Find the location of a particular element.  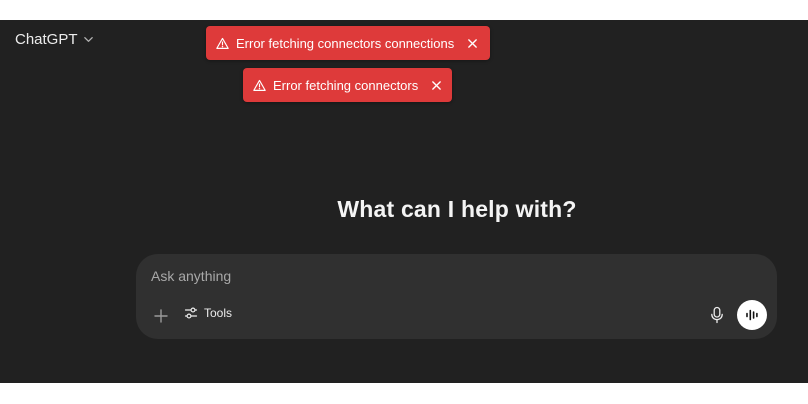

chevron-down-icon is located at coordinates (88, 39).